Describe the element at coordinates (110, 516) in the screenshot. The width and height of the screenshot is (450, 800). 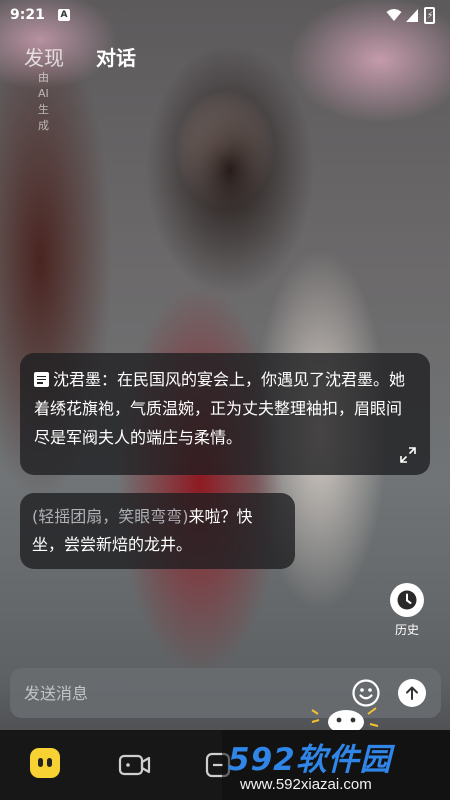
I see `reply-action-text: (轻摇团扇，笑眼弯弯)` at that location.